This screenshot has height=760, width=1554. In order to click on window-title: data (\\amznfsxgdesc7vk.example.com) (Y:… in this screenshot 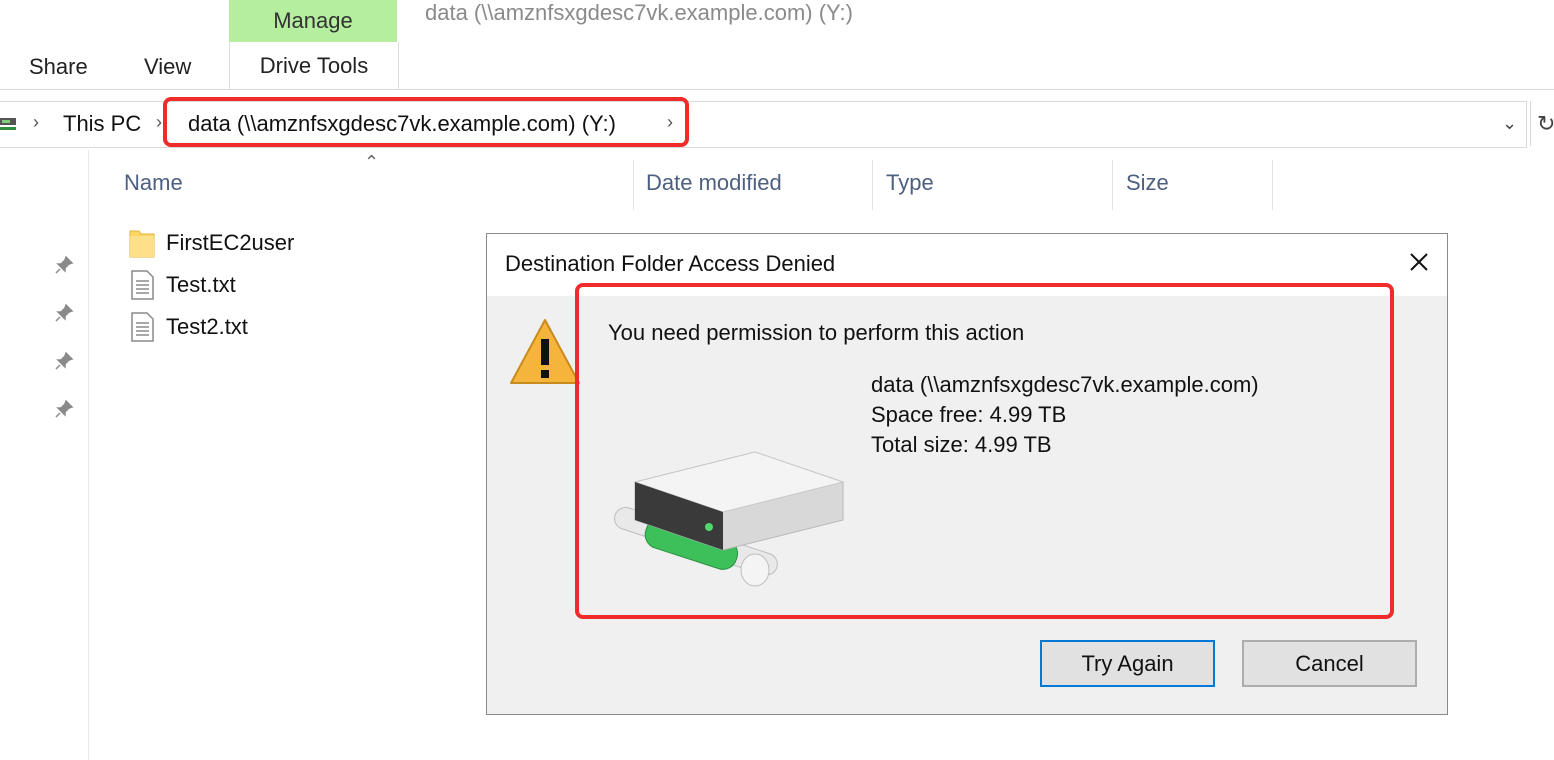, I will do `click(639, 12)`.